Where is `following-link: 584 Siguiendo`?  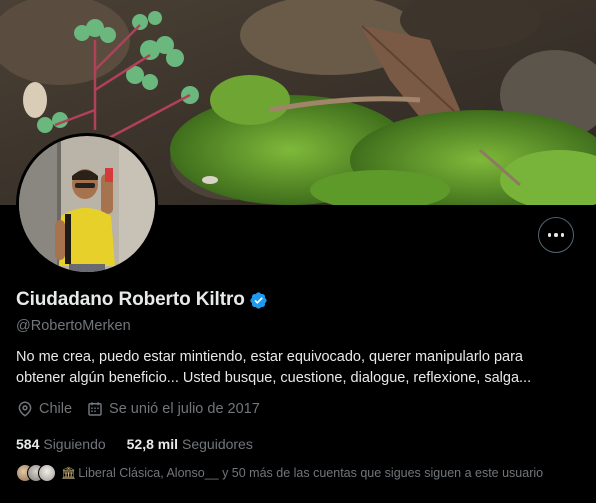 following-link: 584 Siguiendo is located at coordinates (61, 444).